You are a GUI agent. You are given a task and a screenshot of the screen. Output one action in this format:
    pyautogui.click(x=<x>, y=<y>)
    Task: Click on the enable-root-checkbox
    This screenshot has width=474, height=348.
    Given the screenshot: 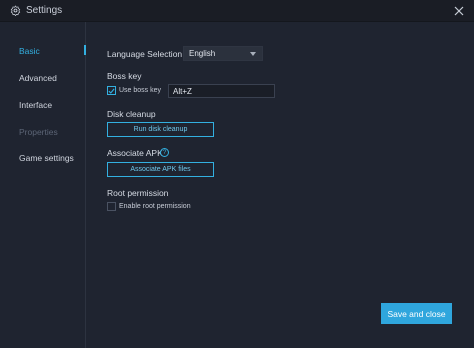 What is the action you would take?
    pyautogui.click(x=111, y=206)
    